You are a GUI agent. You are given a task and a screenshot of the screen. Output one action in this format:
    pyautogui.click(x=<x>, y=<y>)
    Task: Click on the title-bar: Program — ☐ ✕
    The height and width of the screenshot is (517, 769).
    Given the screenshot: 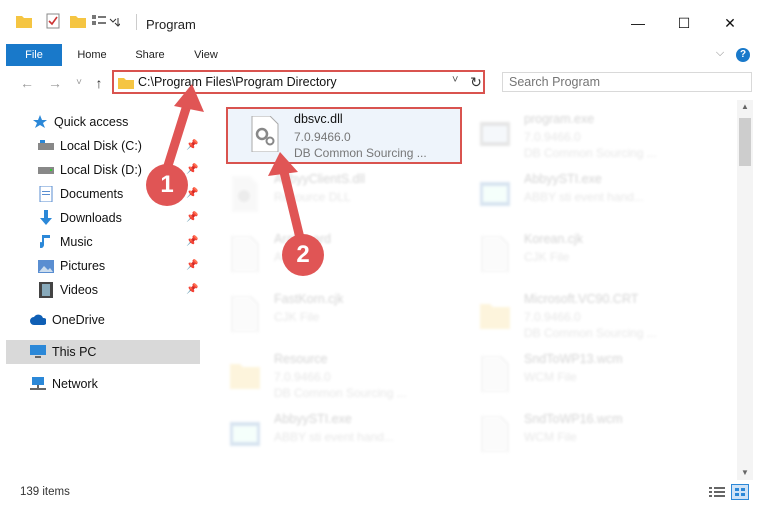 What is the action you would take?
    pyautogui.click(x=384, y=22)
    